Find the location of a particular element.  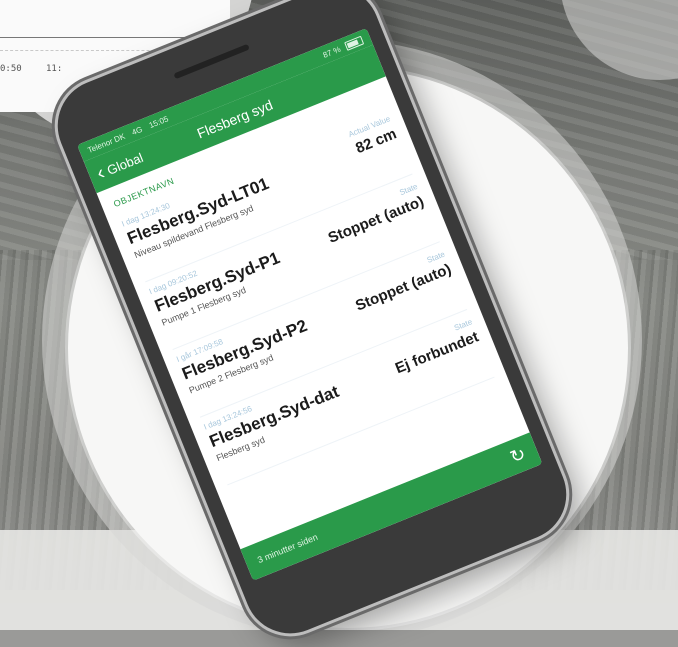

battery-percent: 87 % is located at coordinates (331, 52).